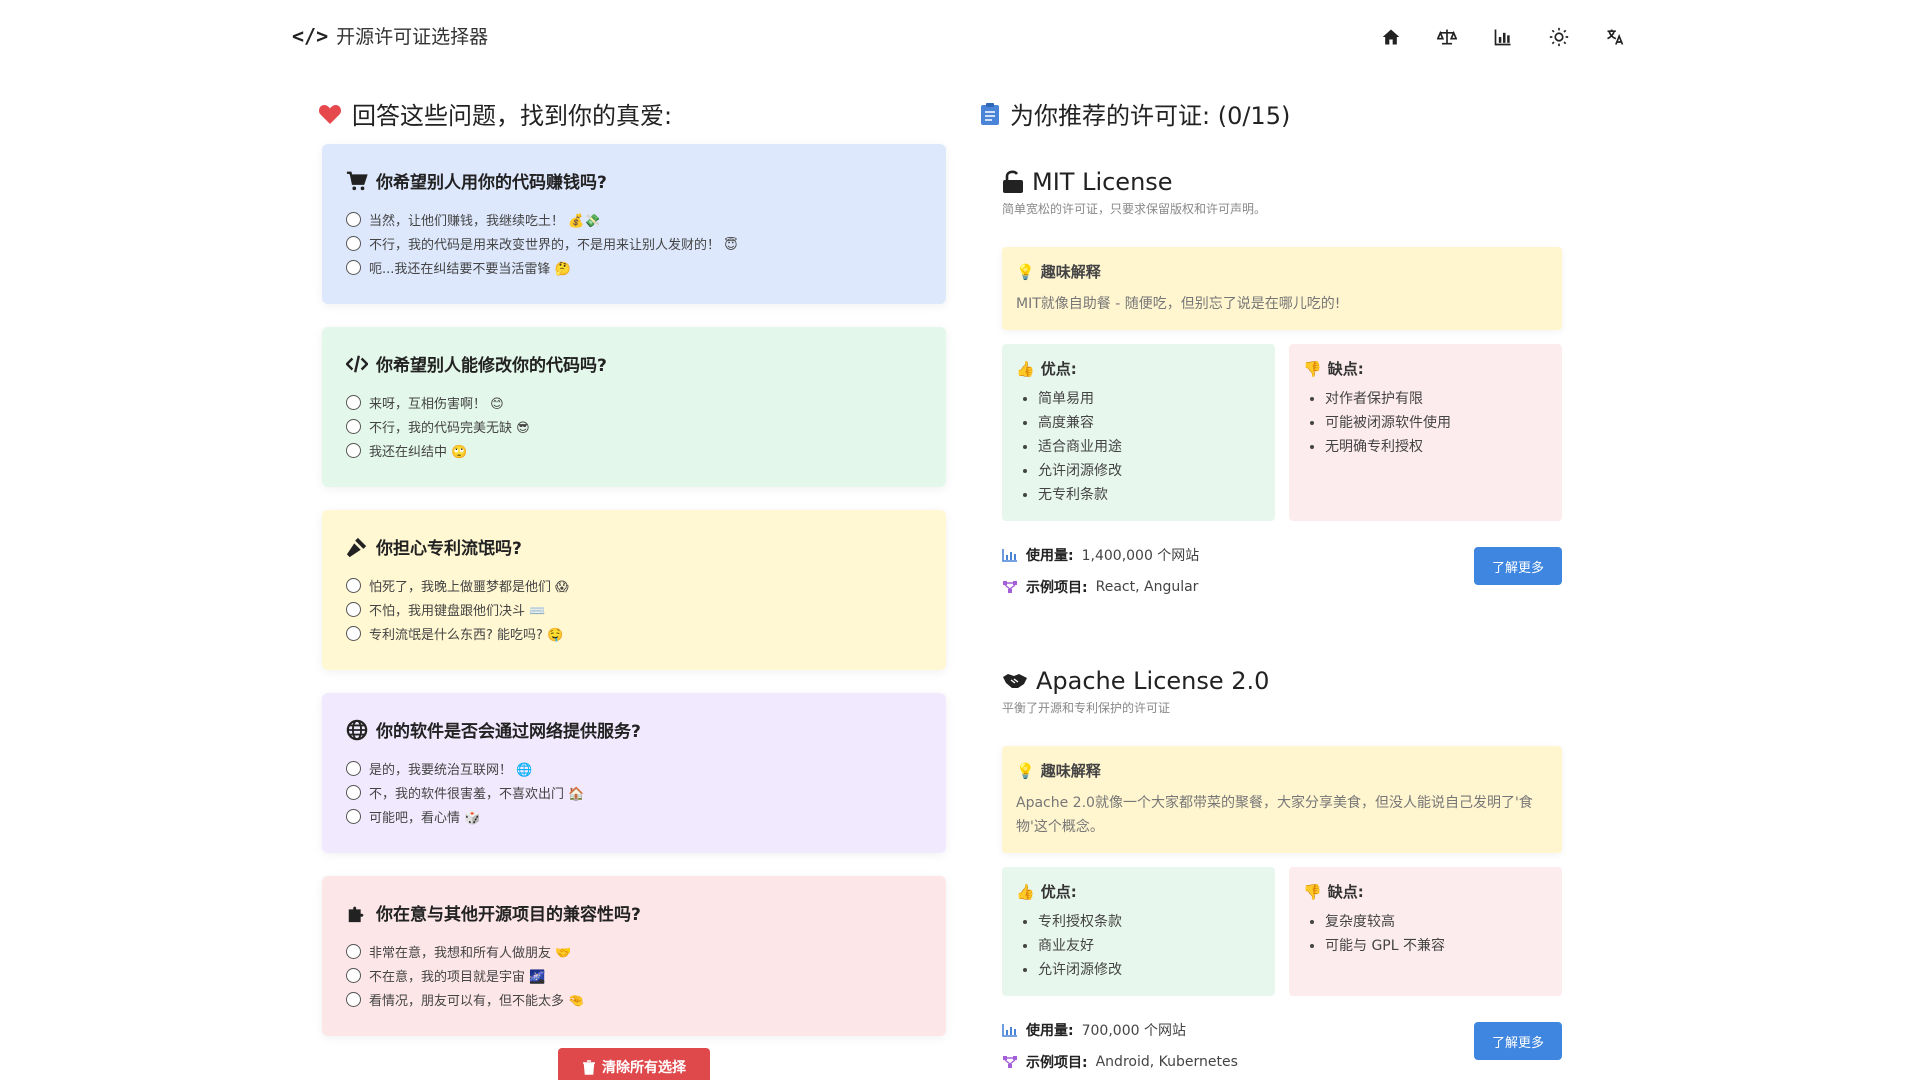 The height and width of the screenshot is (1080, 1920). What do you see at coordinates (990, 113) in the screenshot?
I see `clipboard-icon` at bounding box center [990, 113].